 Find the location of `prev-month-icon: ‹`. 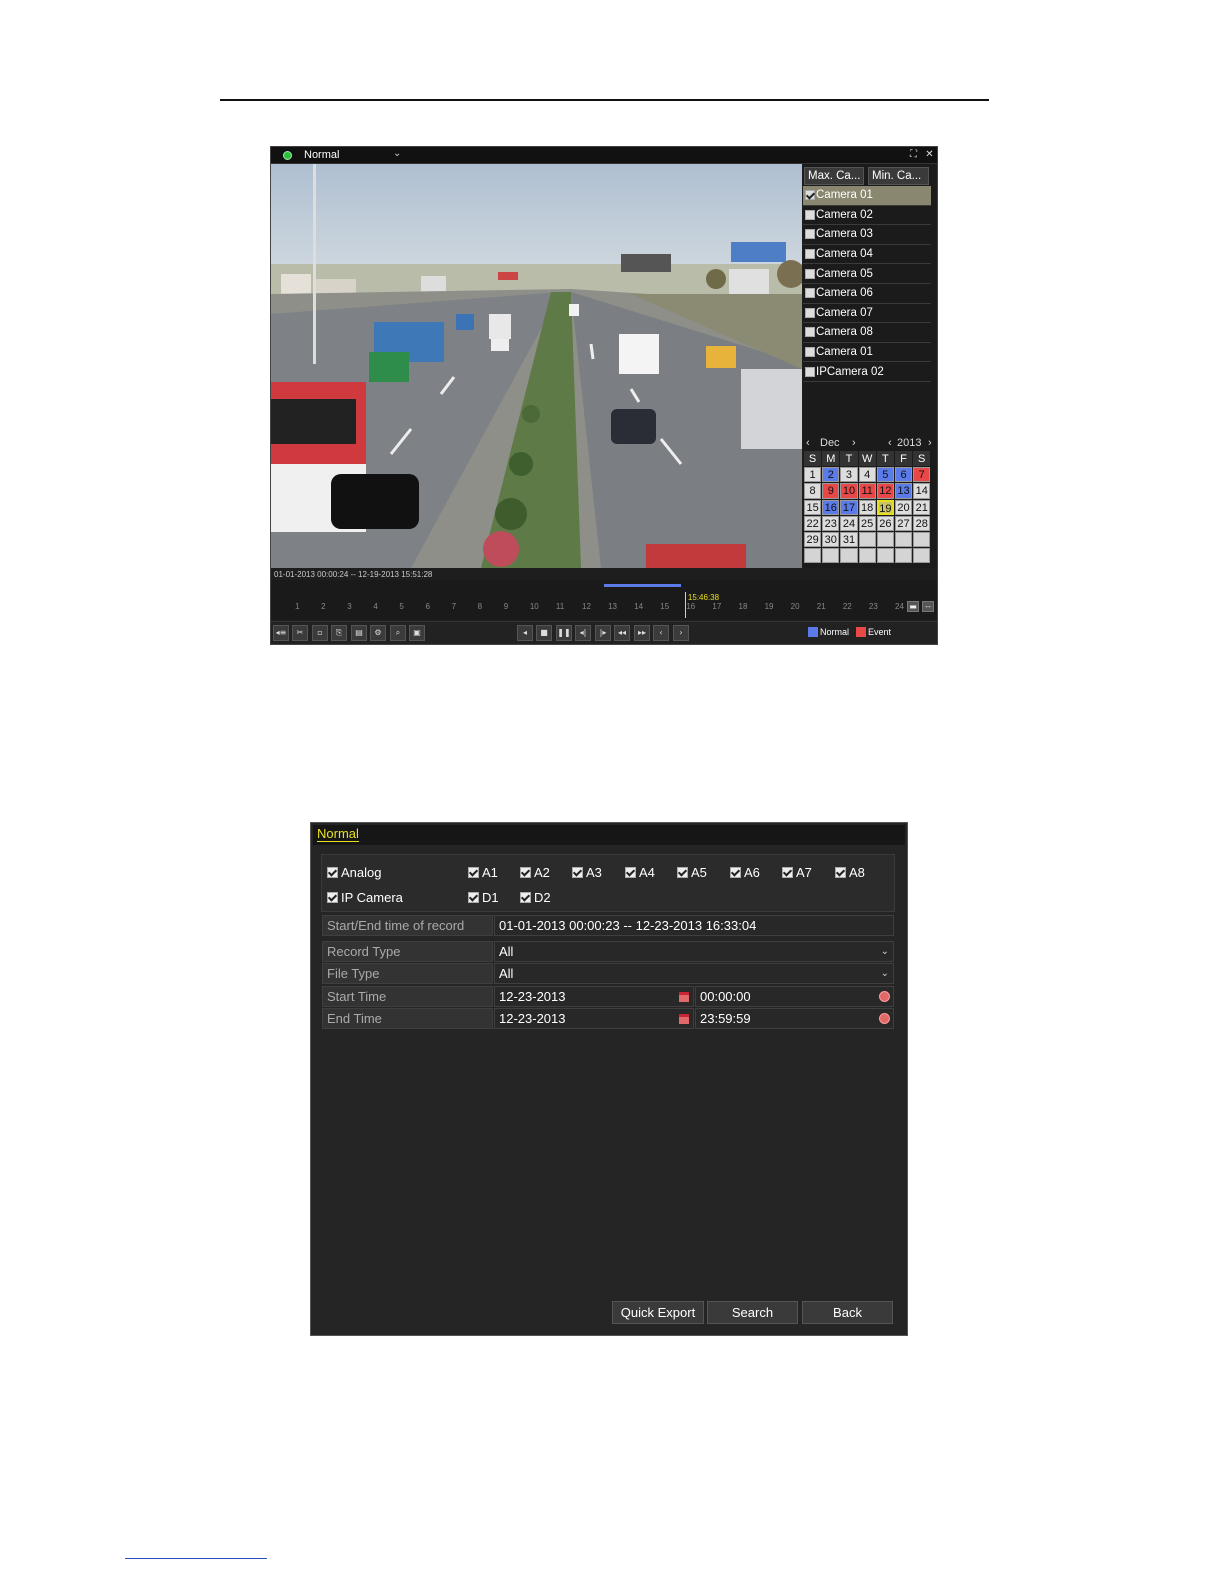

prev-month-icon: ‹ is located at coordinates (808, 443).